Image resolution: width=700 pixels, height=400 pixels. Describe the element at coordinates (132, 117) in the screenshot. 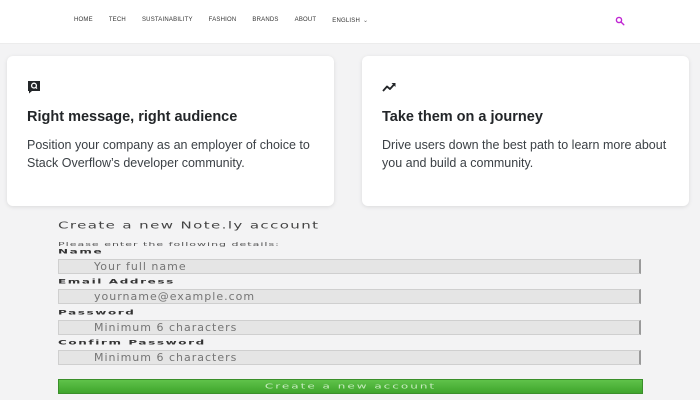

I see `card-title: Right message, right audience` at that location.